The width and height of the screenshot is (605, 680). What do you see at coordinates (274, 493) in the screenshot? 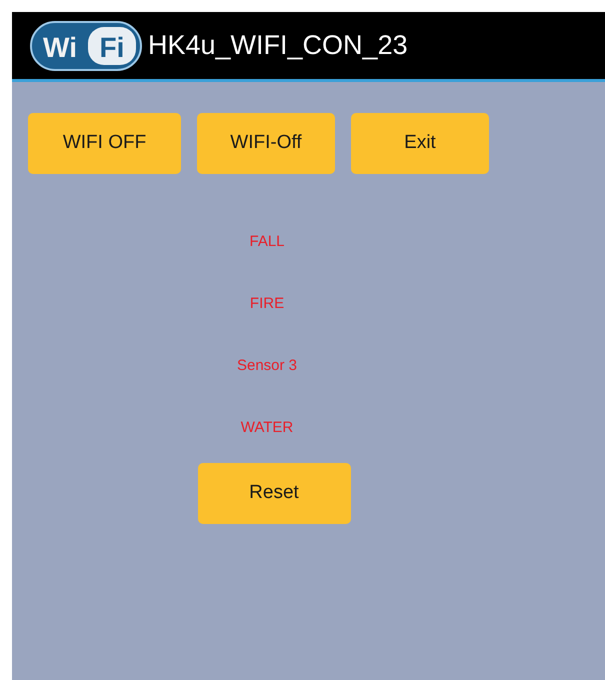
I see `reset-button: Reset` at bounding box center [274, 493].